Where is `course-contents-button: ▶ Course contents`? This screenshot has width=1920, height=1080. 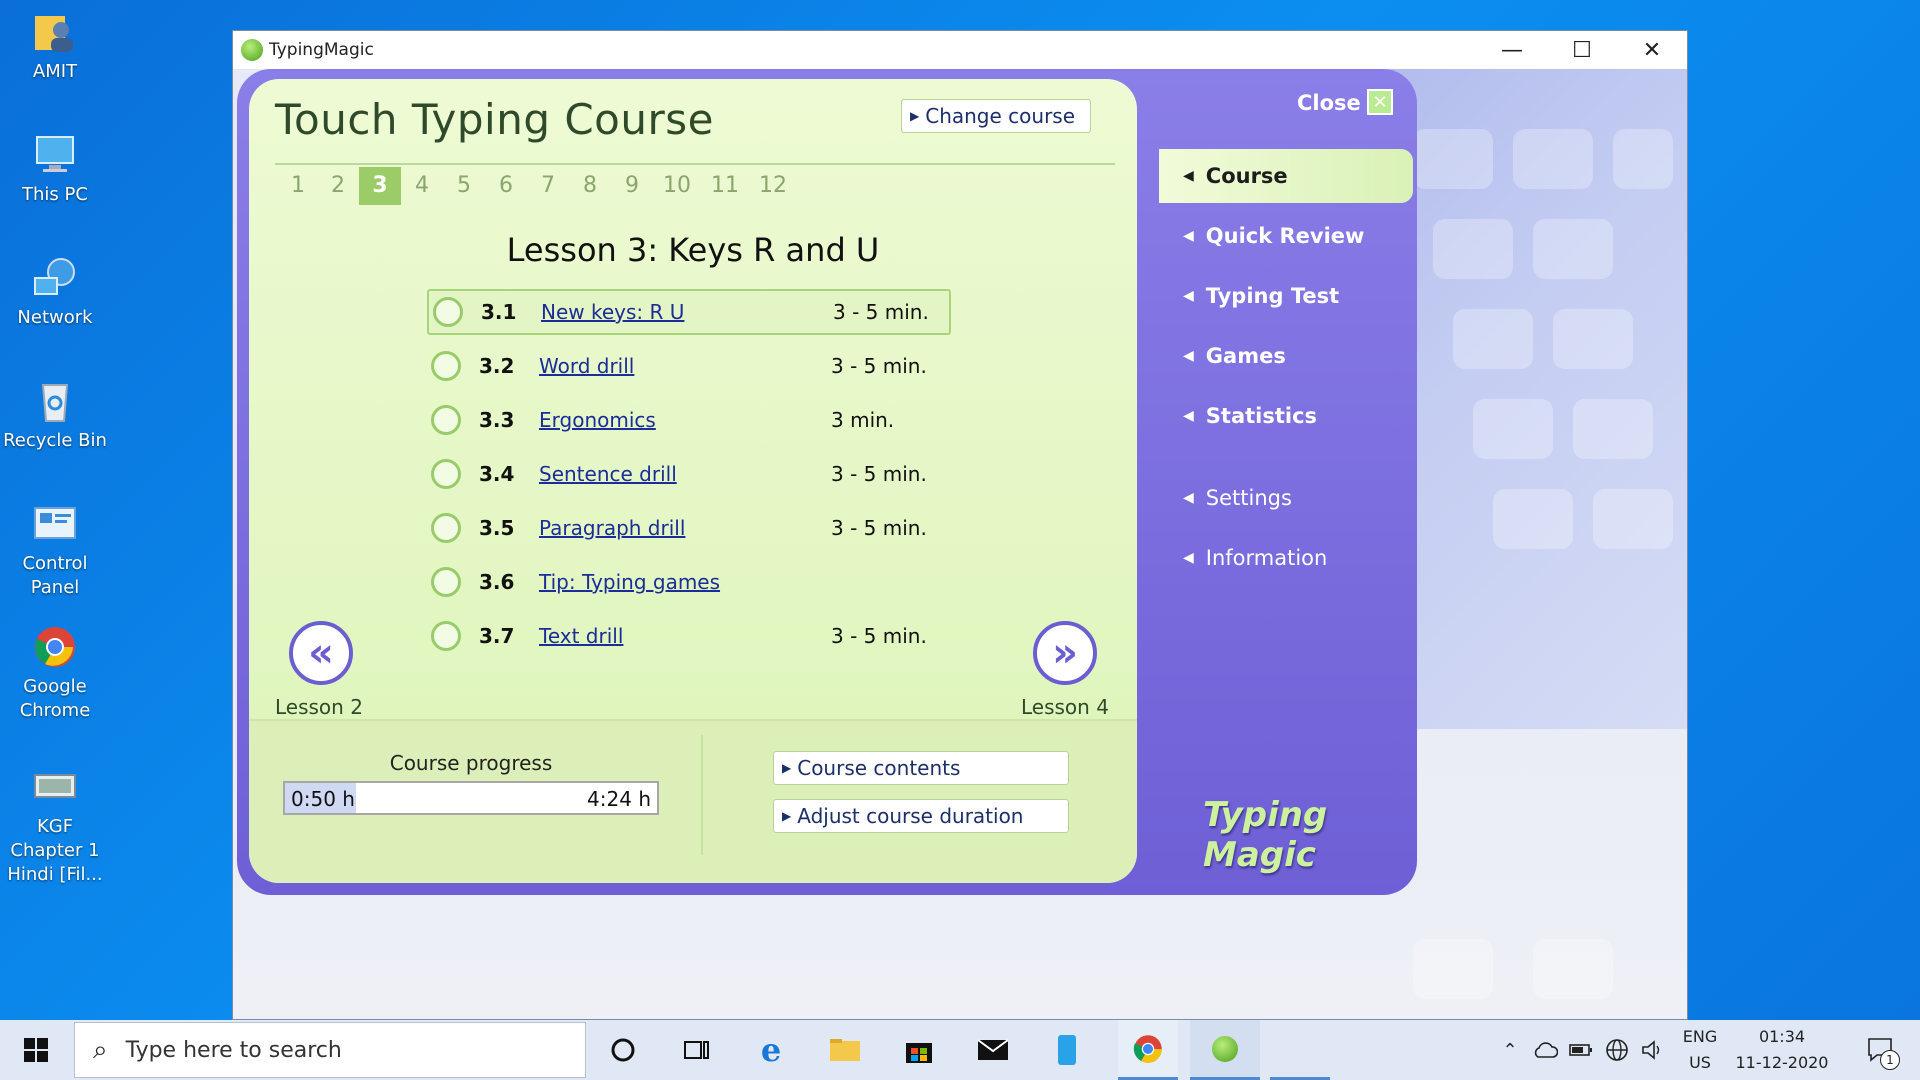 course-contents-button: ▶ Course contents is located at coordinates (921, 768).